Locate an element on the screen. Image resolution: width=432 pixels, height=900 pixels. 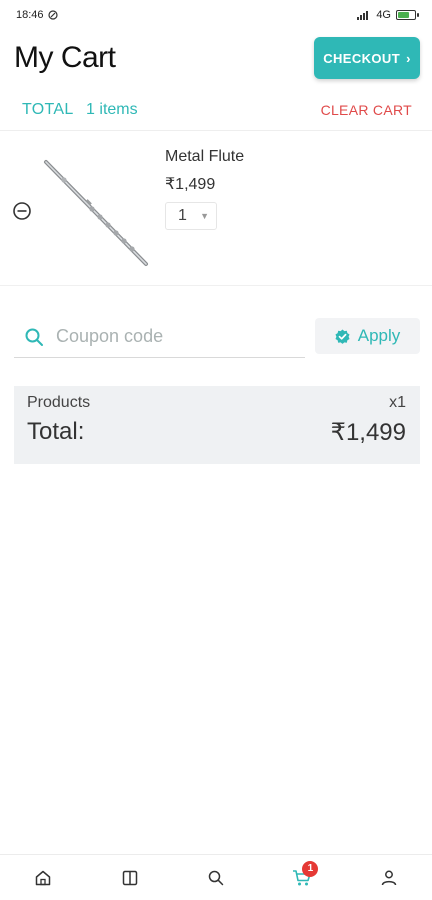
battery-icon is located at coordinates (407, 15).